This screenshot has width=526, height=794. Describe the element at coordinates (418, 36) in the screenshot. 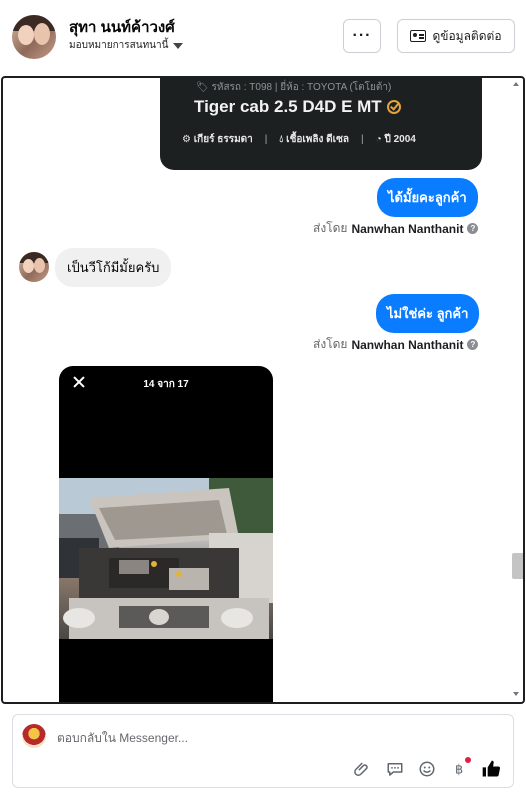

I see `id-card-icon` at that location.